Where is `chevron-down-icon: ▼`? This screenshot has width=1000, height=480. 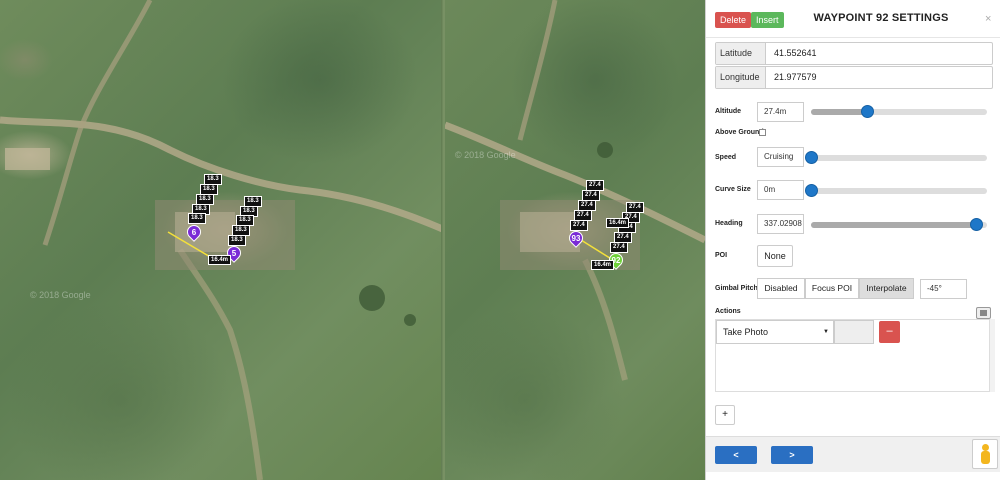 chevron-down-icon: ▼ is located at coordinates (826, 332).